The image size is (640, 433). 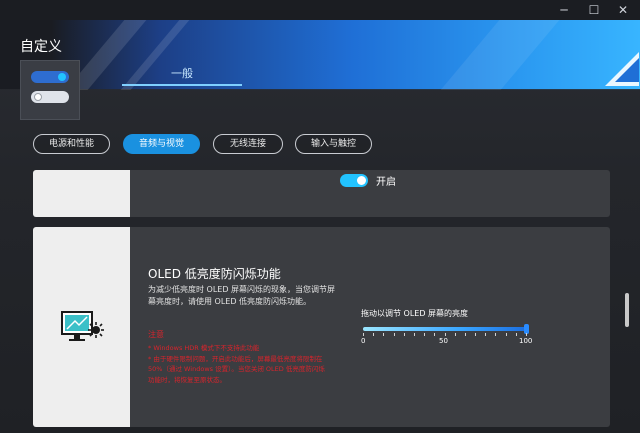 I want to click on minimize-button: ─, so click(x=564, y=10).